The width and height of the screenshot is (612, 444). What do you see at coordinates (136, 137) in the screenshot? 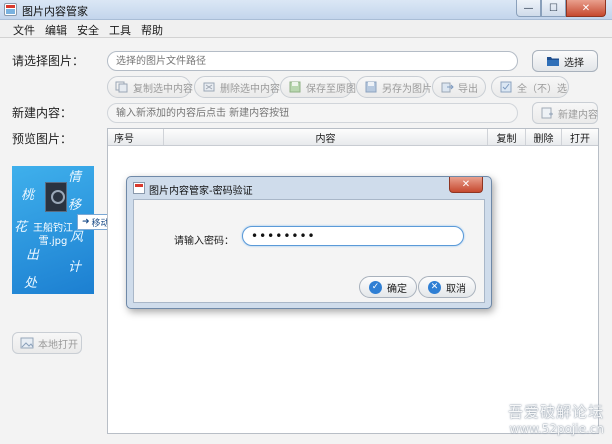
I see `column-header-index: 序号` at bounding box center [136, 137].